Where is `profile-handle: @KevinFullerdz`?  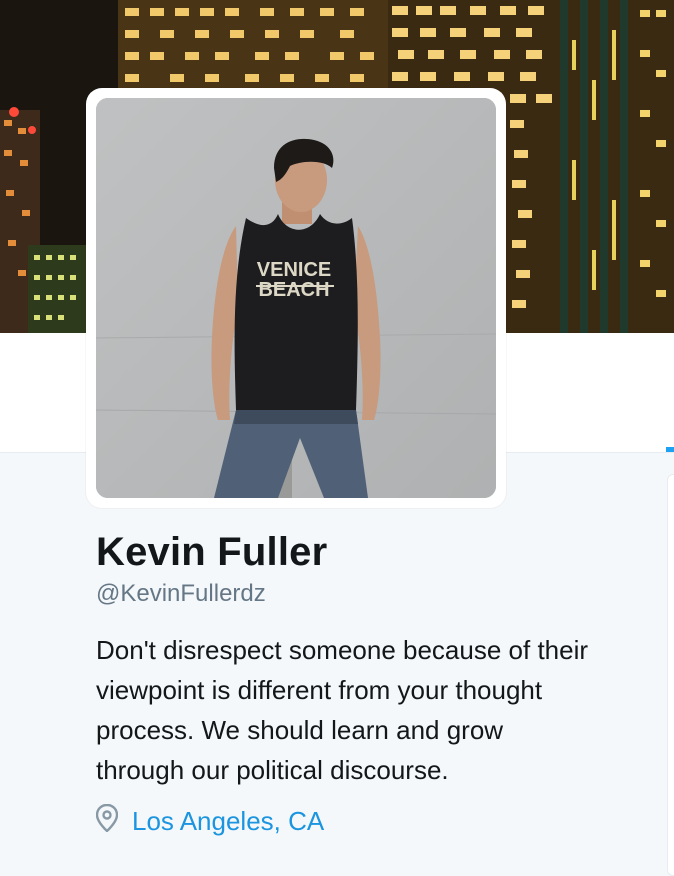 profile-handle: @KevinFullerdz is located at coordinates (181, 594).